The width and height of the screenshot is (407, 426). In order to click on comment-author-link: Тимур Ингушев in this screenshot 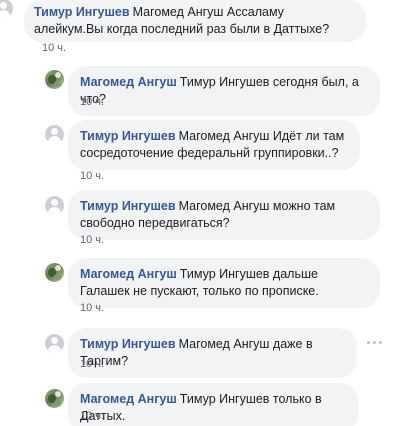, I will do `click(82, 12)`.